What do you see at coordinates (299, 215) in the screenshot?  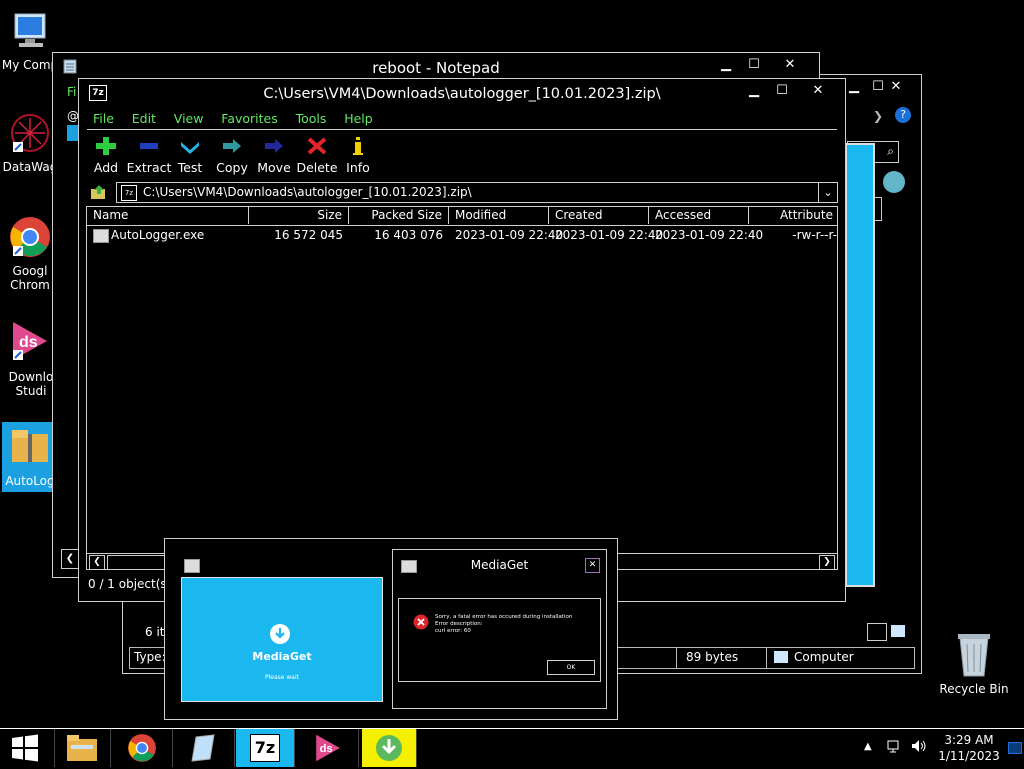 I see `column-size: Size` at bounding box center [299, 215].